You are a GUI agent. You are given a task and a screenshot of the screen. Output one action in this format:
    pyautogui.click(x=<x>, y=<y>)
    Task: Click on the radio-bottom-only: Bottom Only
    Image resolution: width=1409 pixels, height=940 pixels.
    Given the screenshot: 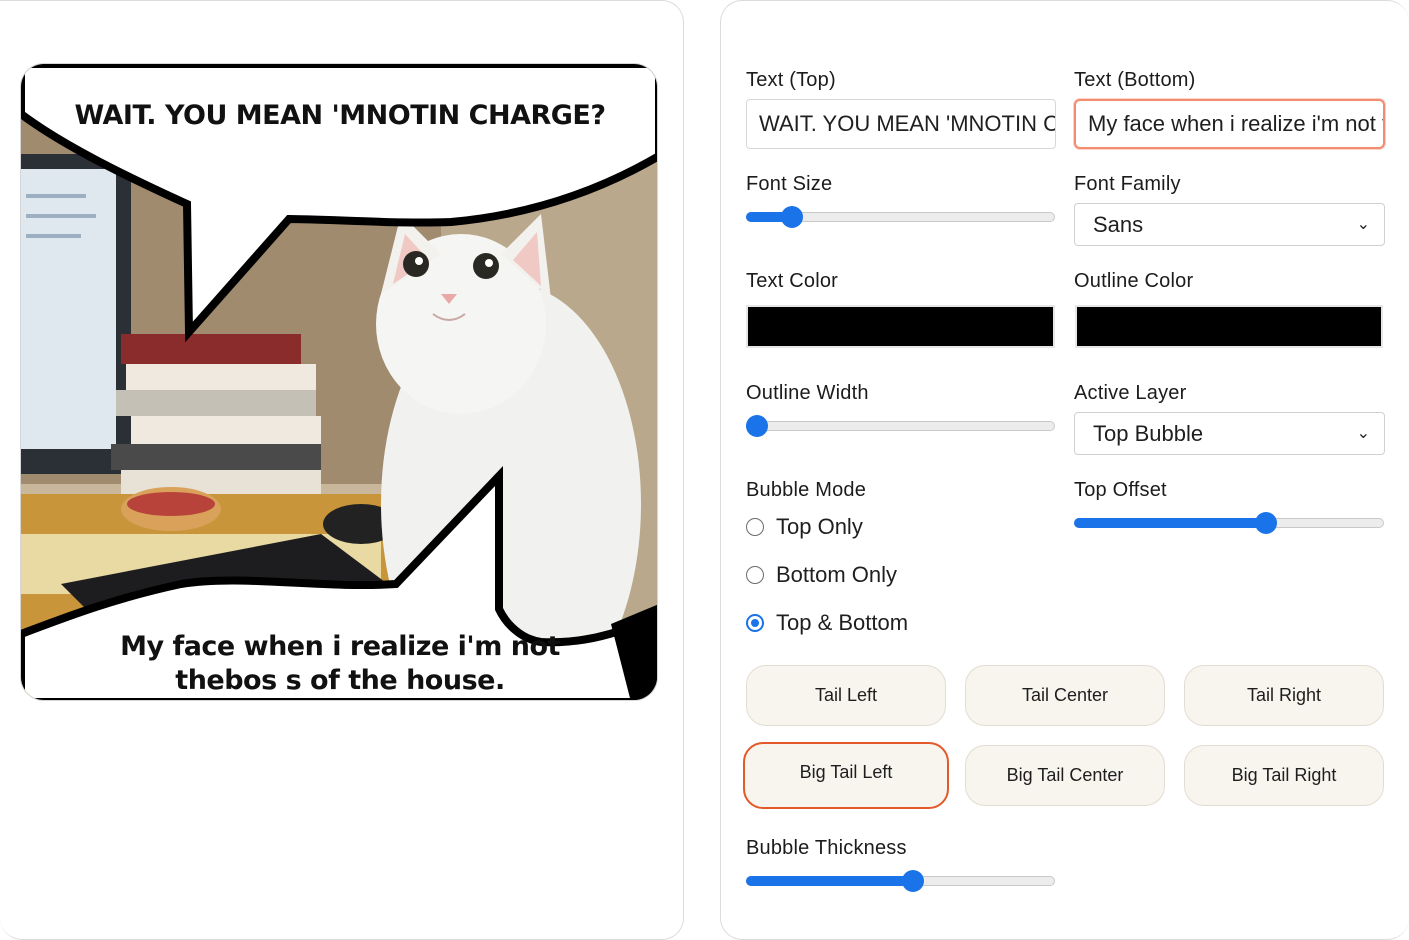 What is the action you would take?
    pyautogui.click(x=821, y=575)
    